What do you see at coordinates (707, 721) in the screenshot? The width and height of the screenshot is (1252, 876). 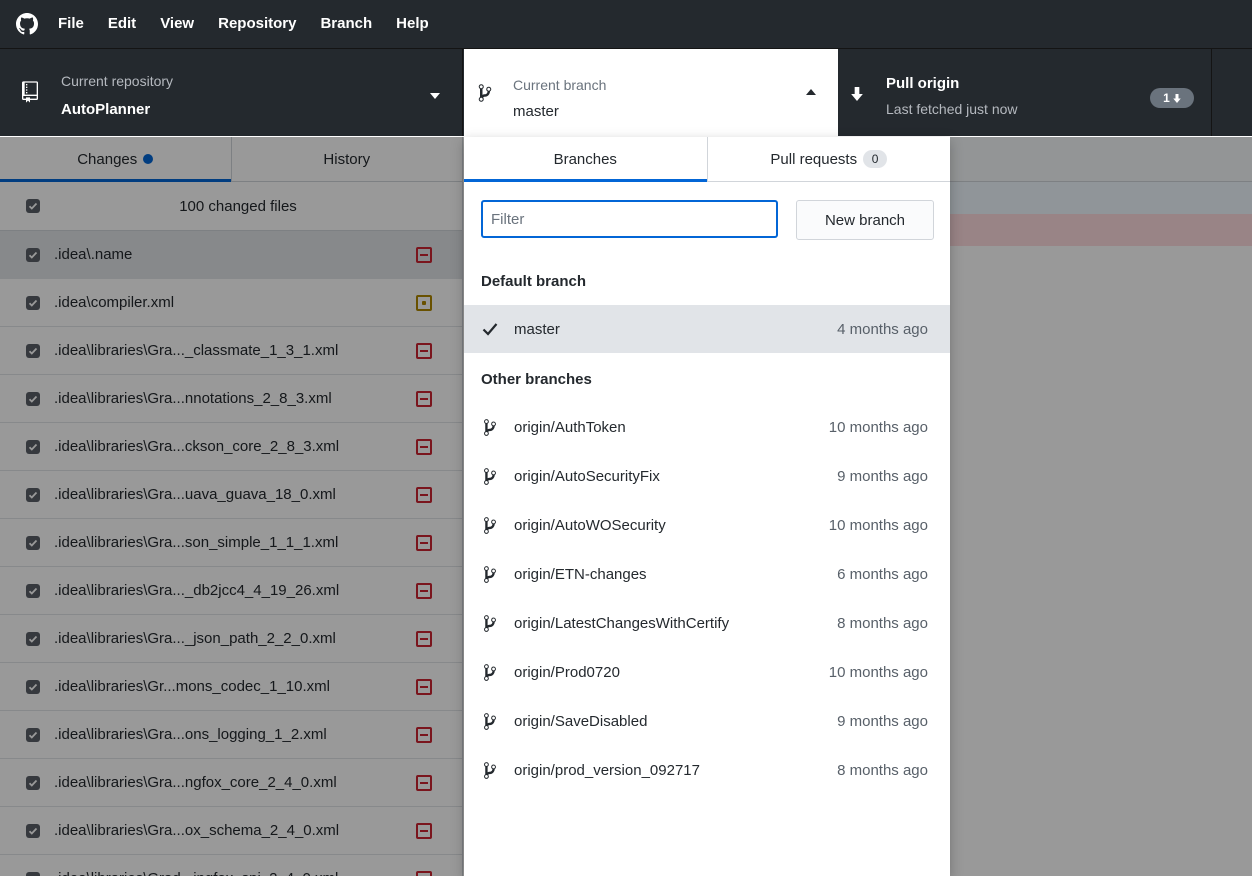 I see `branch-item: origin/SaveDisabled 9 months ago` at bounding box center [707, 721].